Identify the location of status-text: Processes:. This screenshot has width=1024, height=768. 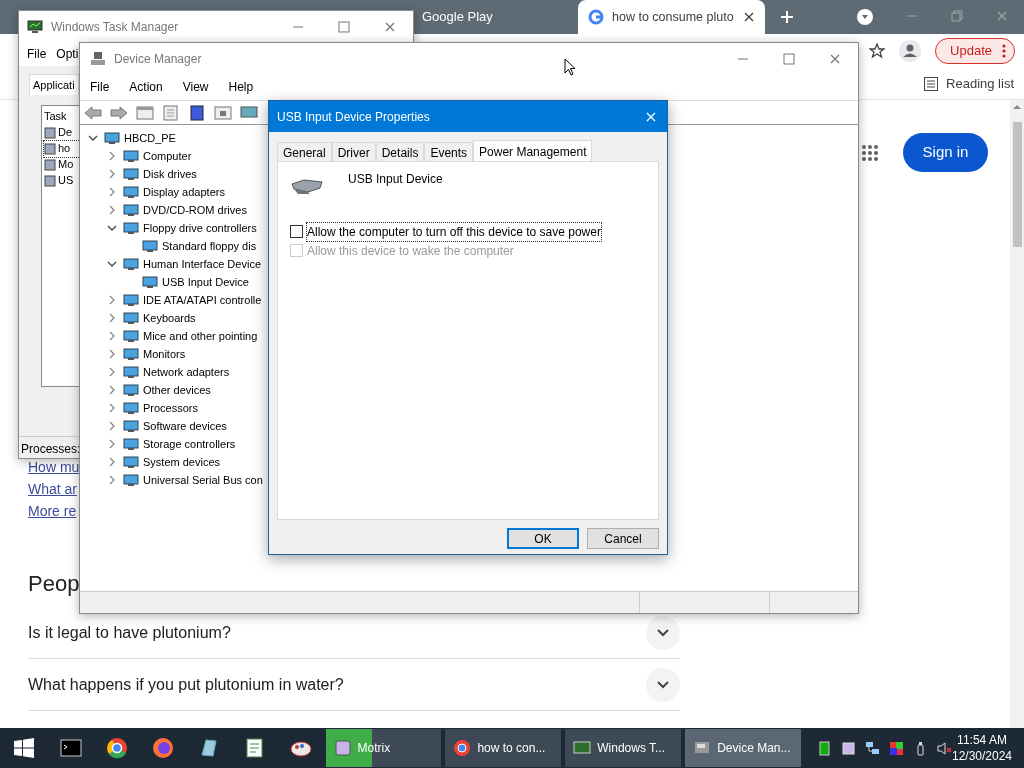
(51, 449).